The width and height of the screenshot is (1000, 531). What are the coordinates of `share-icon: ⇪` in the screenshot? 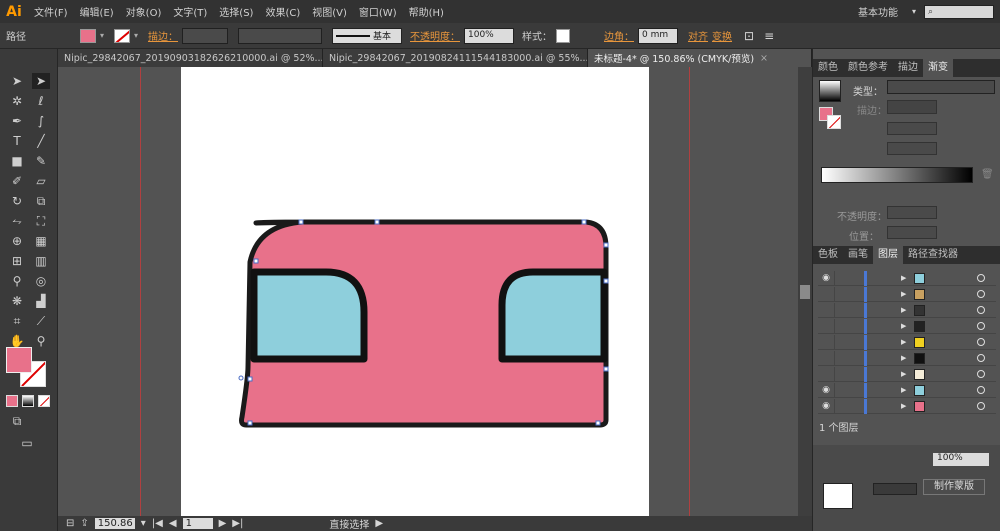 It's located at (84, 523).